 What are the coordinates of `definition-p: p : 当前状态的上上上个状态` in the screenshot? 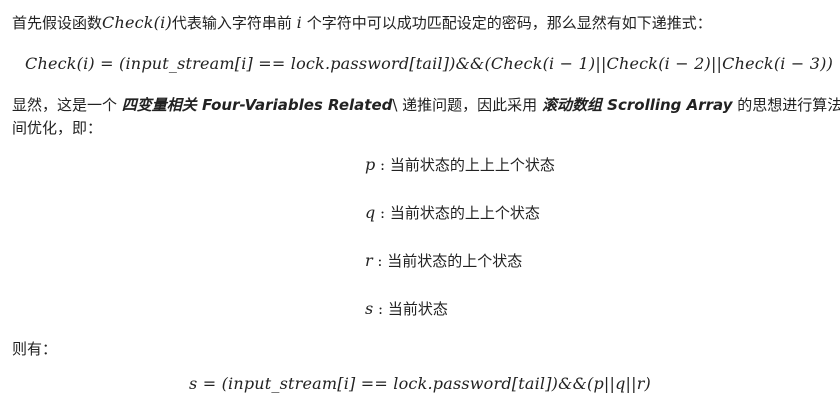 It's located at (460, 164).